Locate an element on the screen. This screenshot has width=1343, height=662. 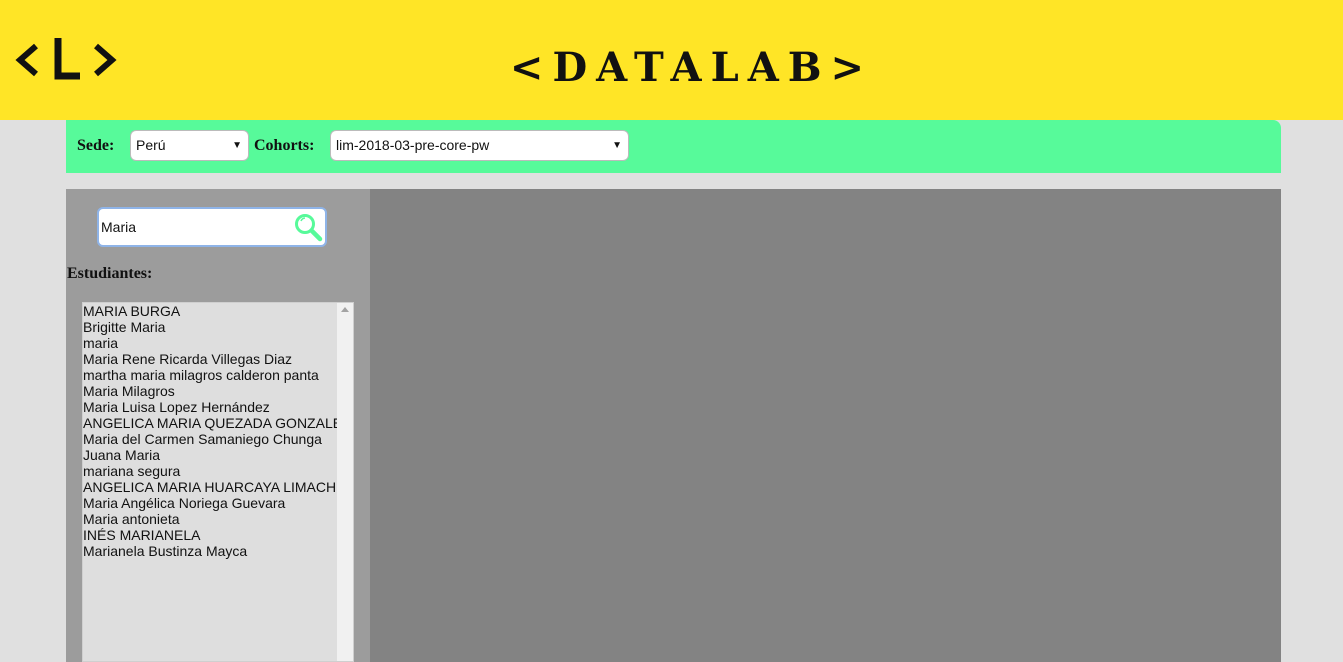
search-input is located at coordinates (189, 227).